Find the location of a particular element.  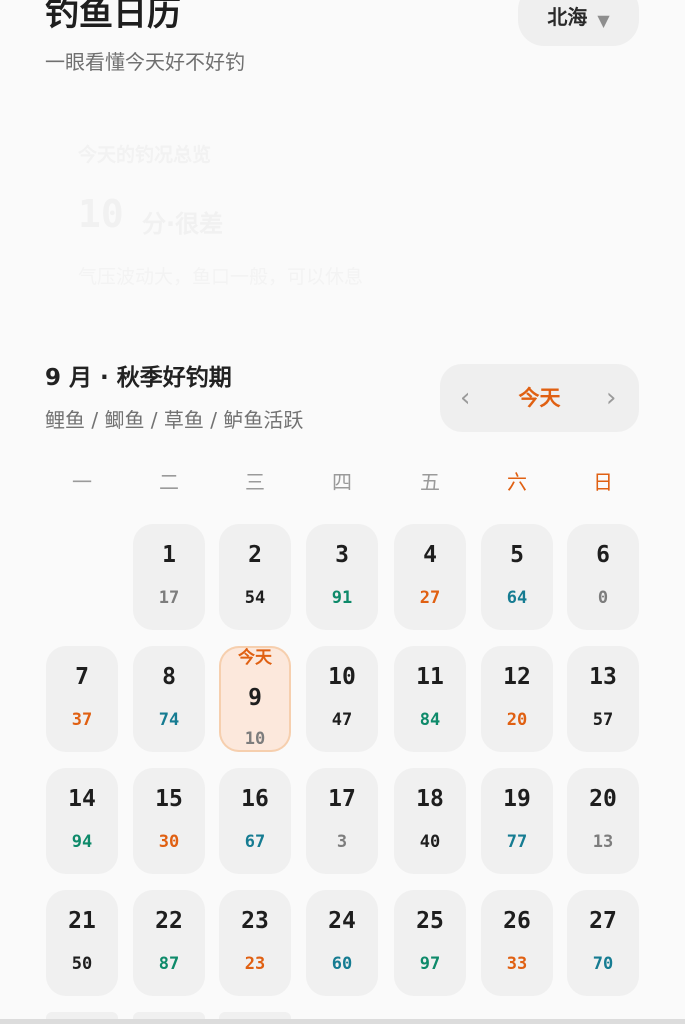

caret-down-icon: ▼ is located at coordinates (603, 20).